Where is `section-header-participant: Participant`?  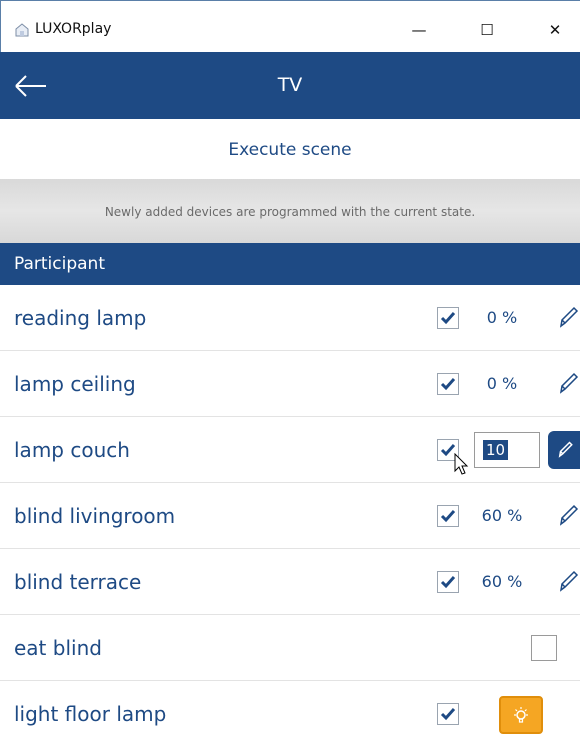 section-header-participant: Participant is located at coordinates (290, 264).